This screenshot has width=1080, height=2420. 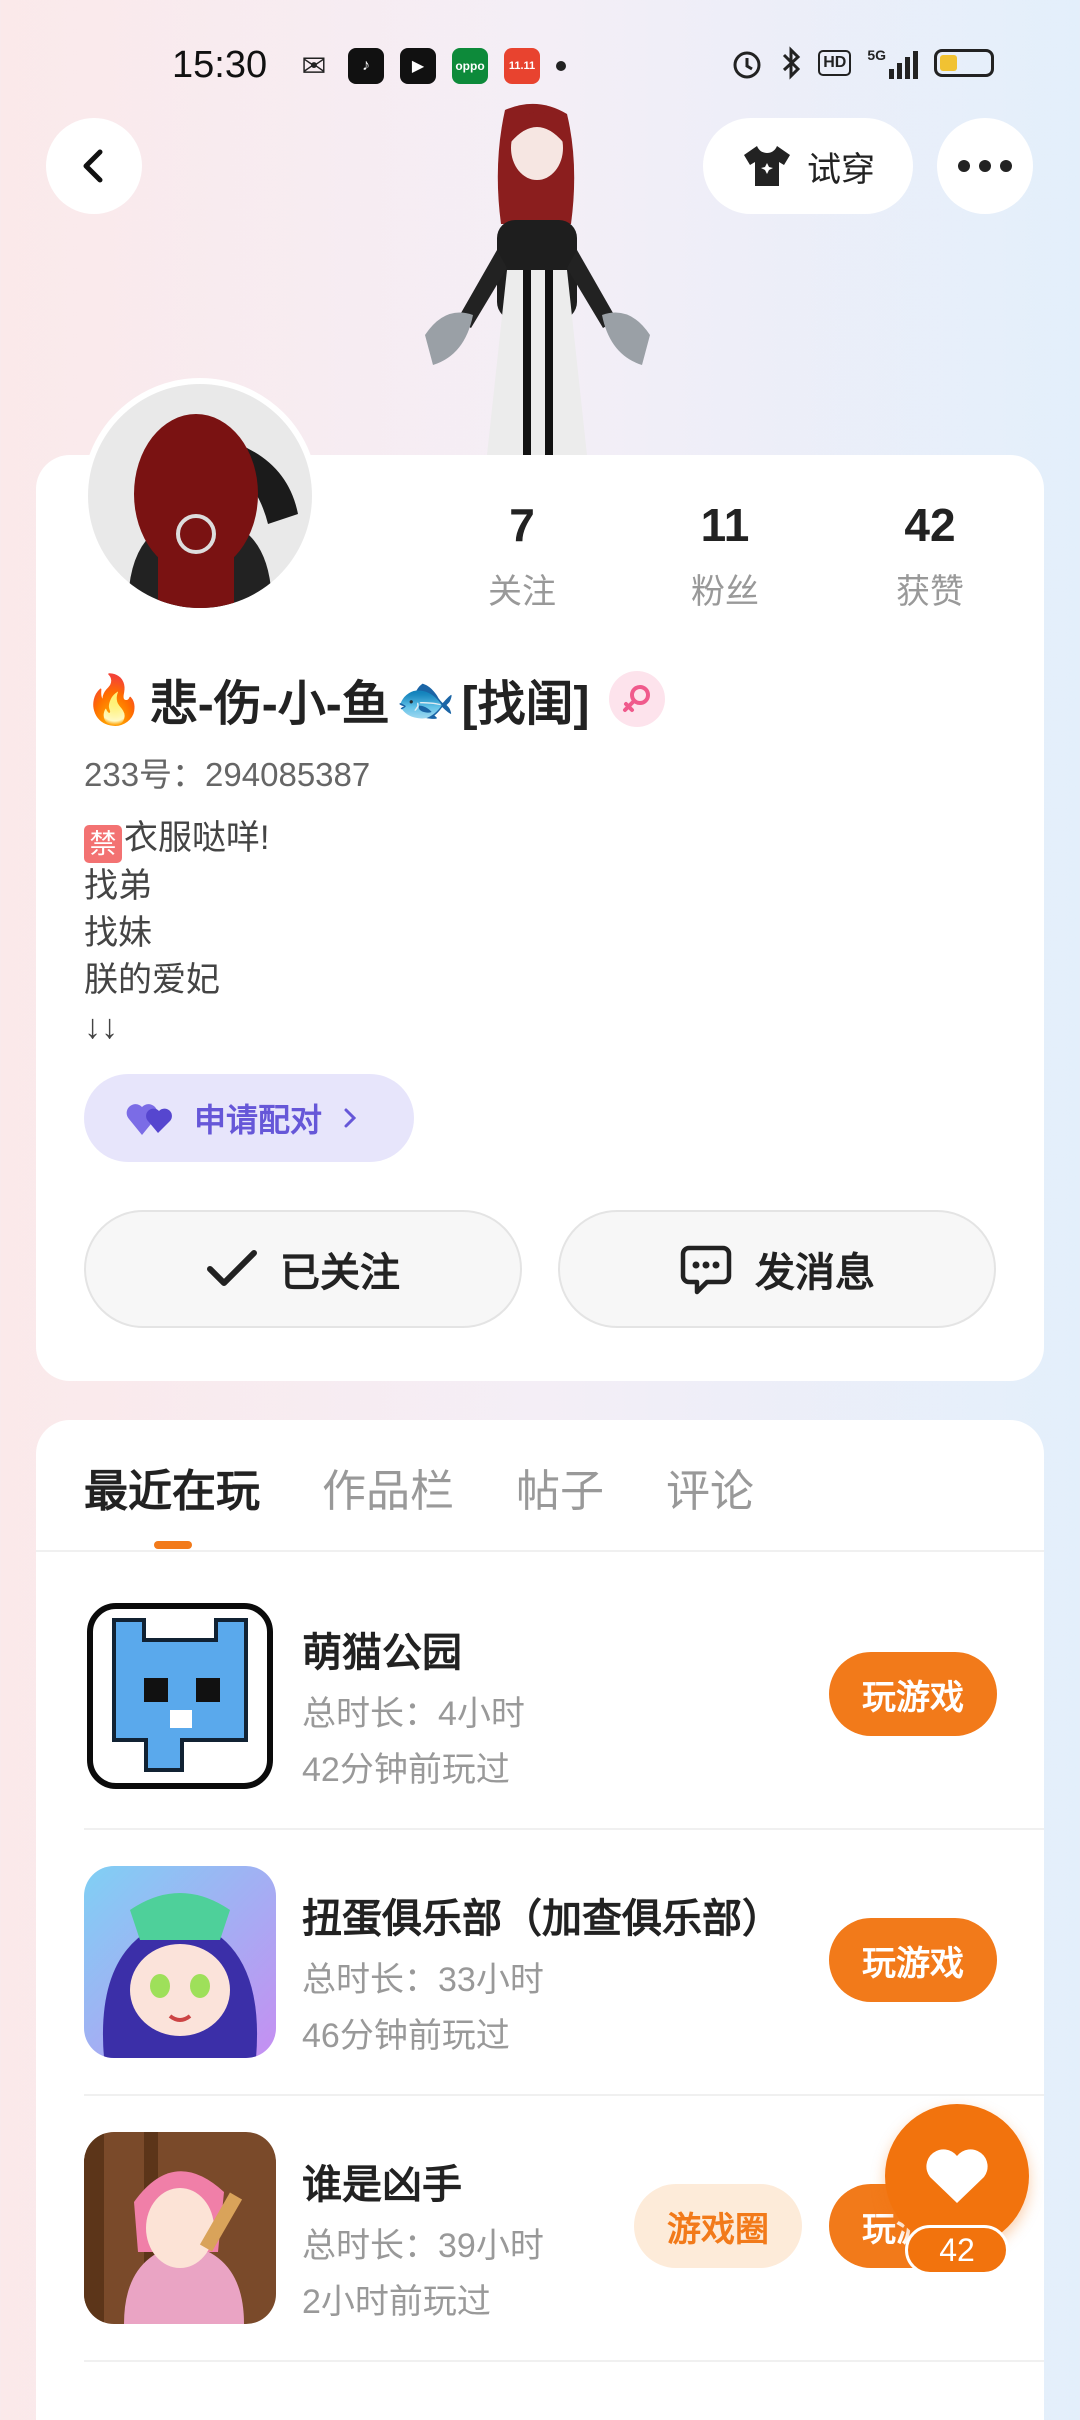 What do you see at coordinates (537, 277) in the screenshot?
I see `avatar-3d-figure` at bounding box center [537, 277].